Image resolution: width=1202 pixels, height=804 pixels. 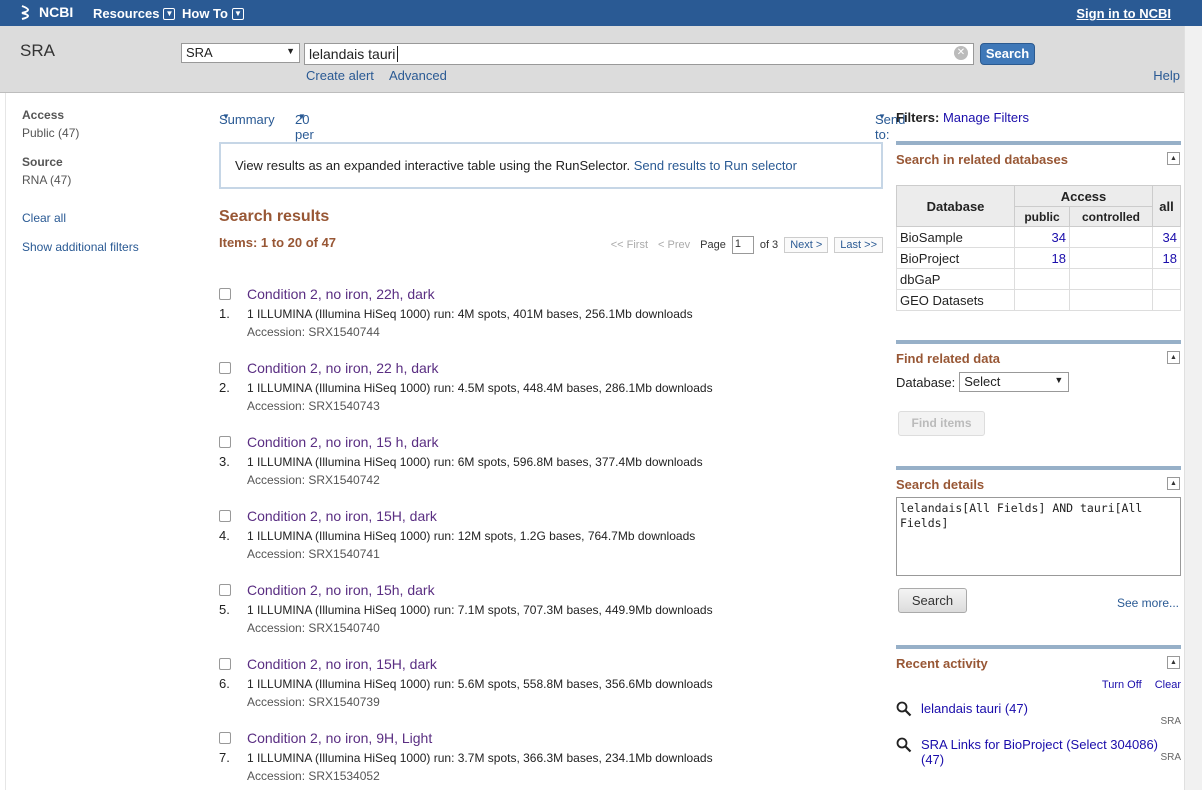 What do you see at coordinates (313, 702) in the screenshot?
I see `result-accession: Accession: SRX1540739` at bounding box center [313, 702].